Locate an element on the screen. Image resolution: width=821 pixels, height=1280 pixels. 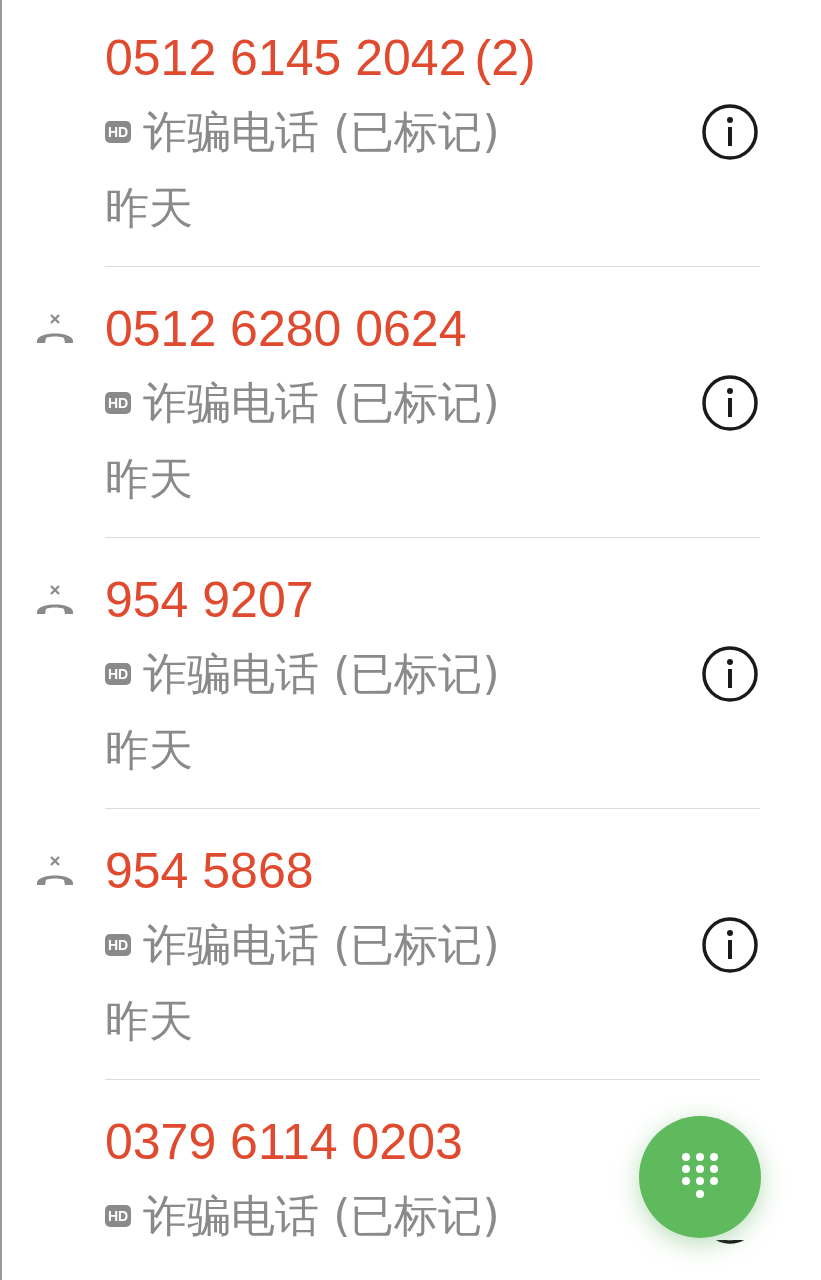
phone-number: 0512 6280 0624 is located at coordinates (286, 329).